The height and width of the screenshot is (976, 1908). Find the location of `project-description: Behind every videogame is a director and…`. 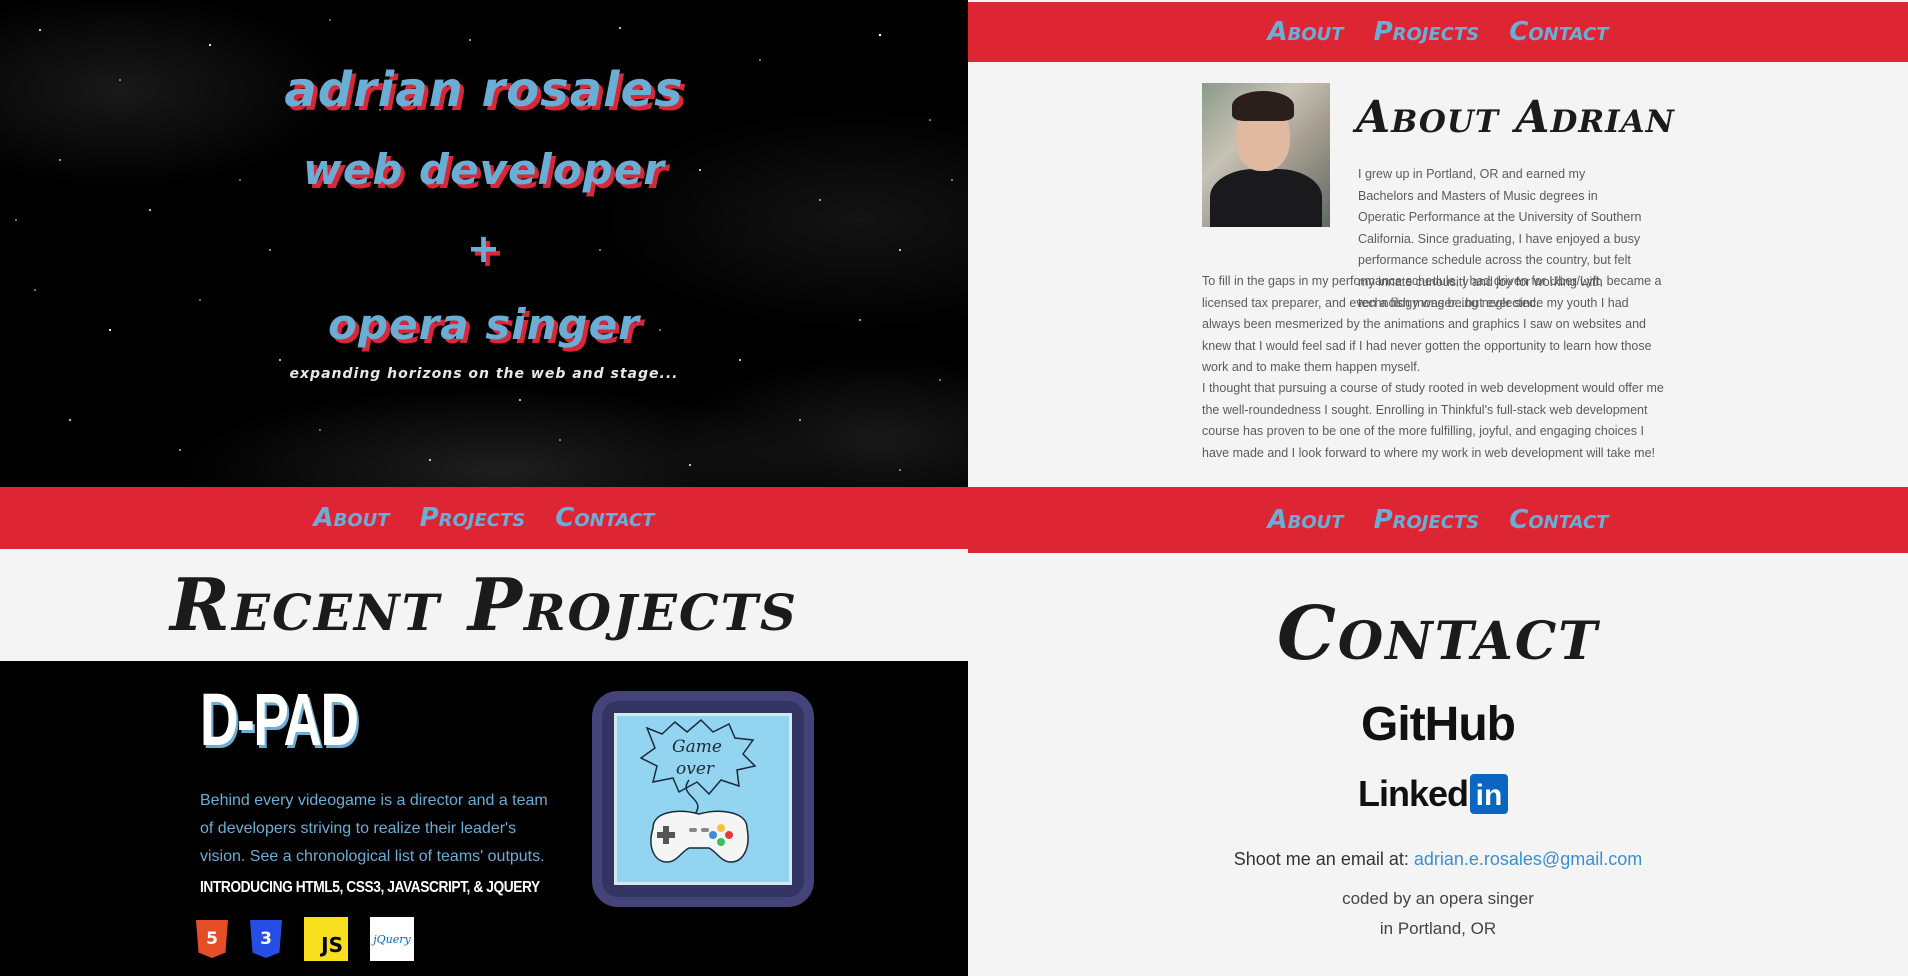

project-description: Behind every videogame is a director and… is located at coordinates (374, 828).